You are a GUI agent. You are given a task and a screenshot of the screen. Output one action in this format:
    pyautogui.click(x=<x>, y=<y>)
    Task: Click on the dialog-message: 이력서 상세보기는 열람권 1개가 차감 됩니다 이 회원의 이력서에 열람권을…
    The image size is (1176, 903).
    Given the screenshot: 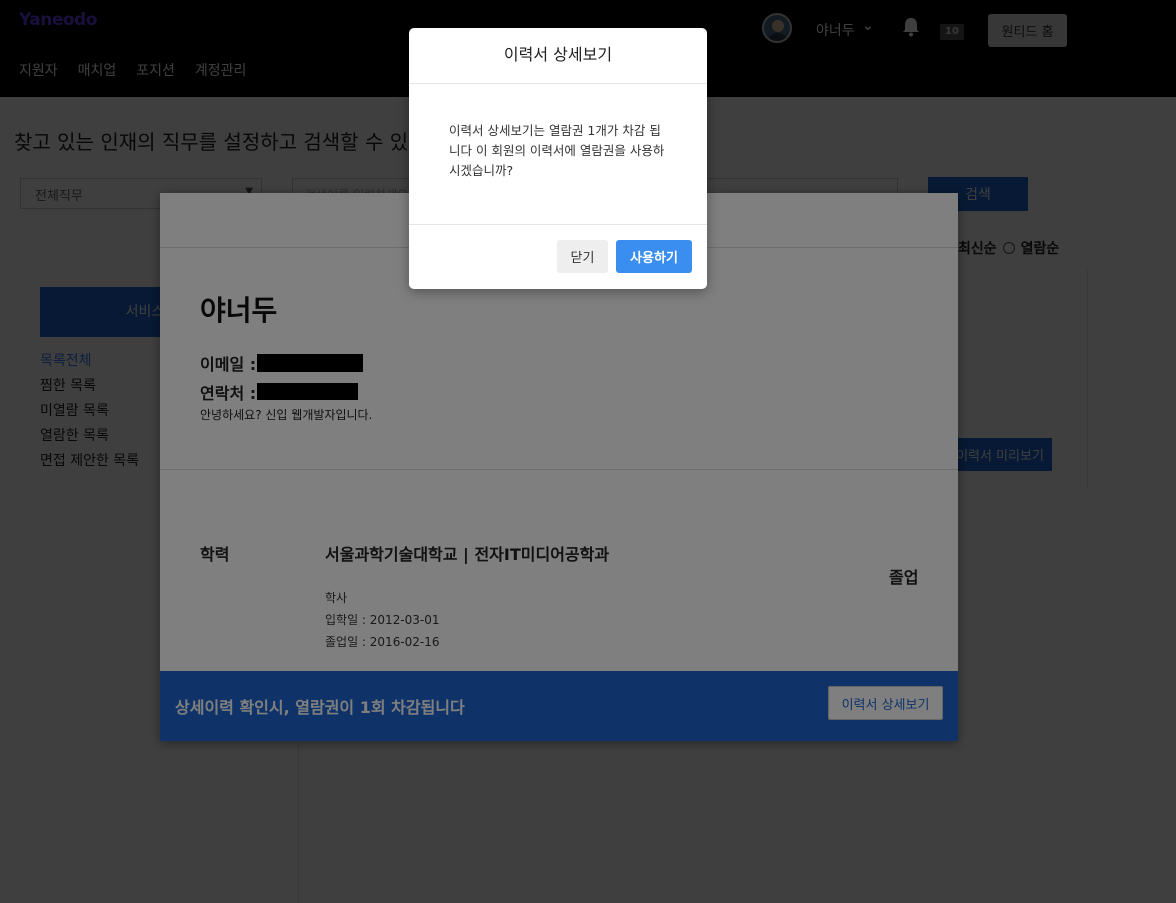 What is the action you would take?
    pyautogui.click(x=557, y=150)
    